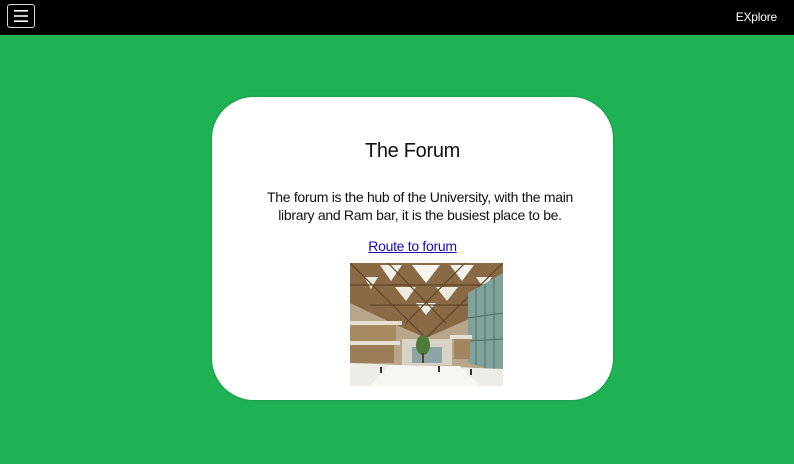  I want to click on hamburger-menu-icon, so click(21, 16).